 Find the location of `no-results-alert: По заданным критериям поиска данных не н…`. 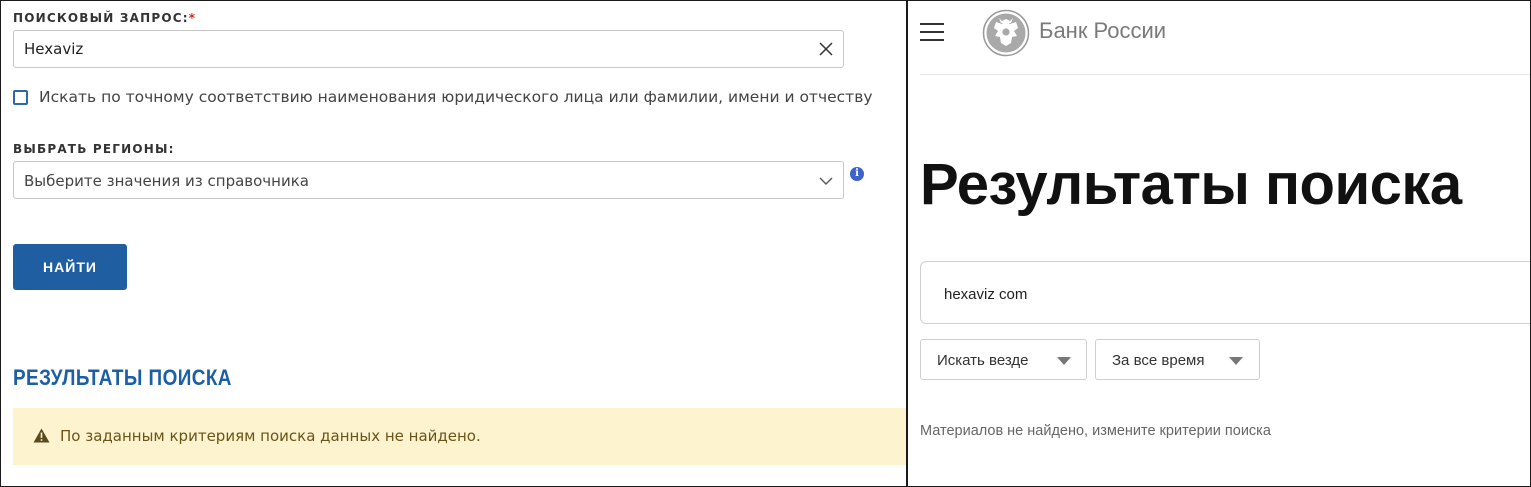

no-results-alert: По заданным критериям поиска данных не н… is located at coordinates (459, 436).